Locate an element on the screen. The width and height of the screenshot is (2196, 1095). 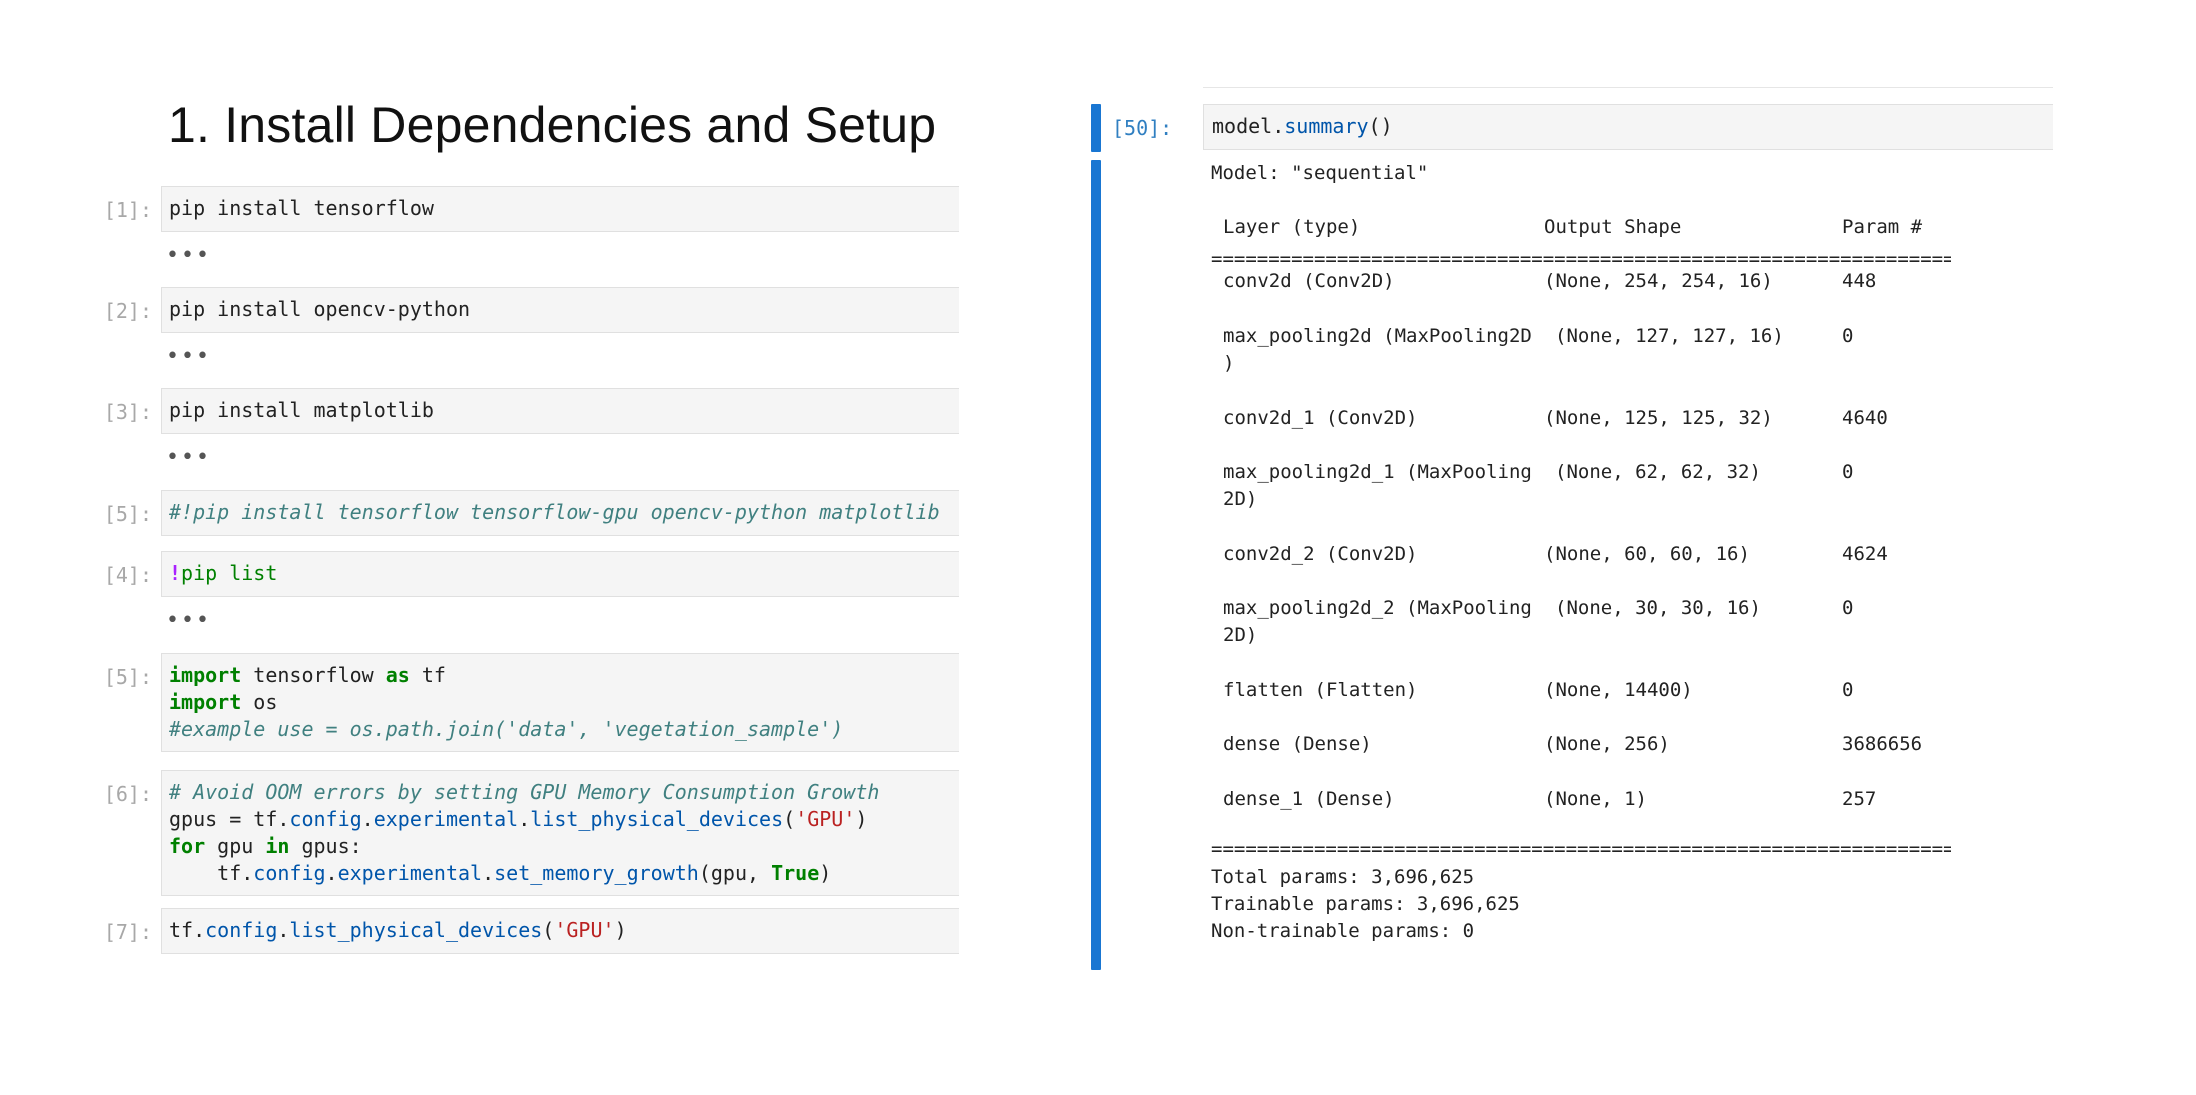
code-input: !pip list is located at coordinates (560, 574).